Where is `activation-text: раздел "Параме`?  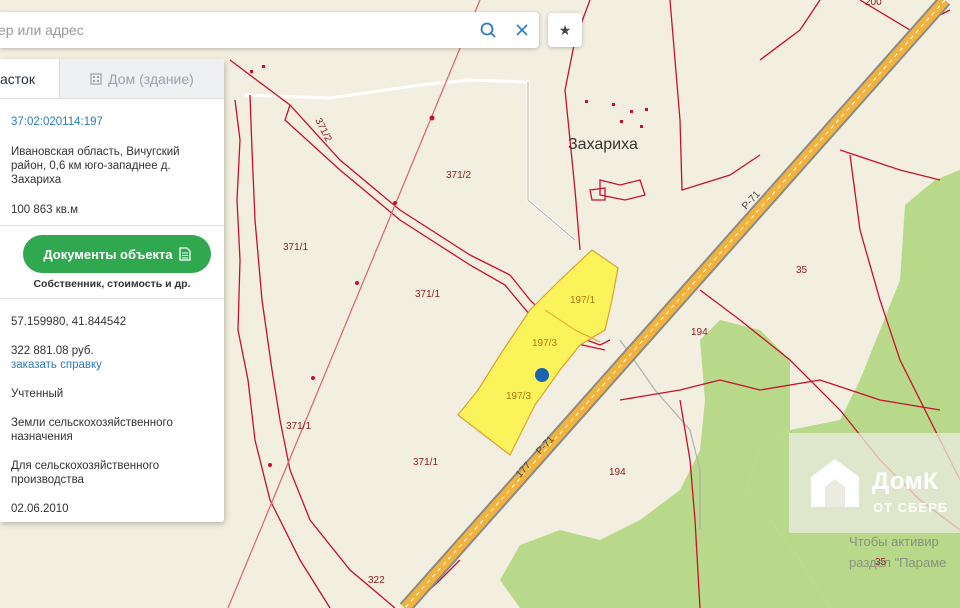 activation-text: раздел "Параме is located at coordinates (898, 562).